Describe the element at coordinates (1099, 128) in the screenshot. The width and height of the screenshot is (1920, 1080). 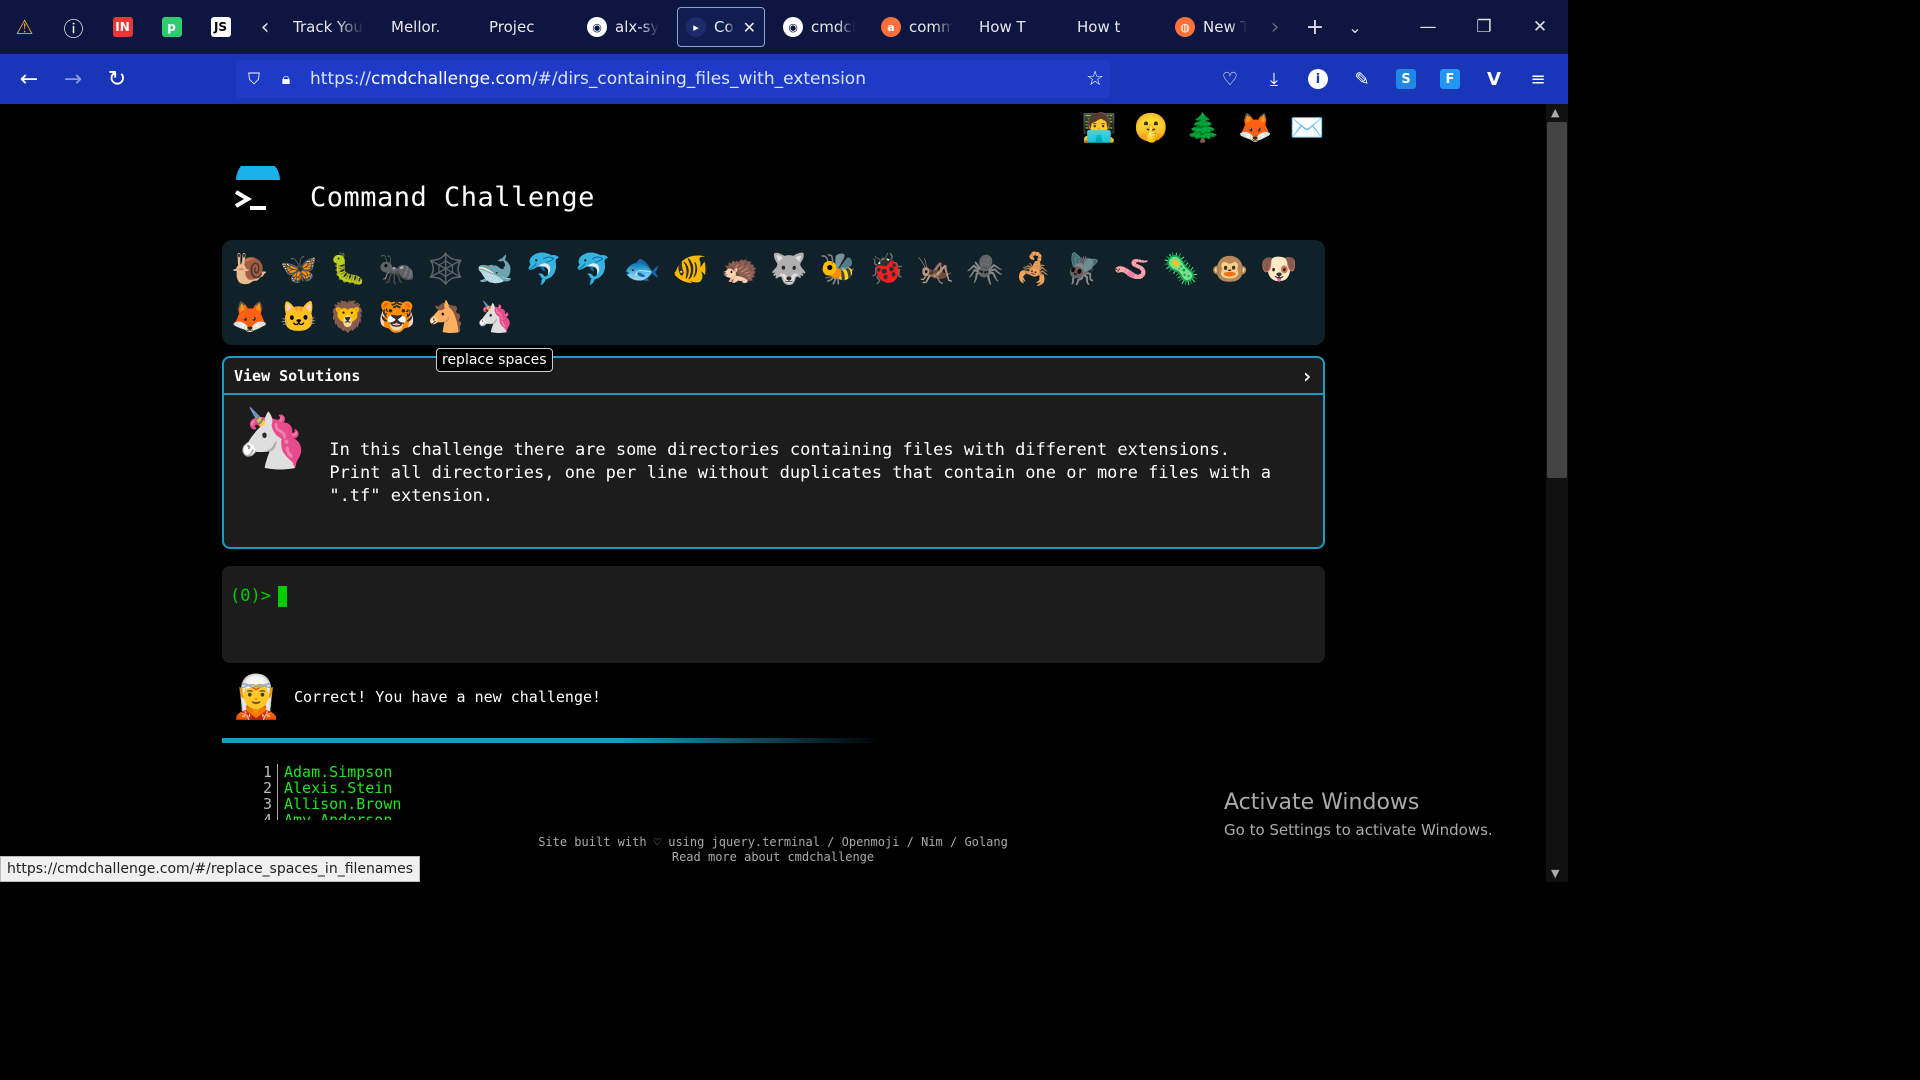
I see `cmdchallenge-home-link: 🧑‍💻` at that location.